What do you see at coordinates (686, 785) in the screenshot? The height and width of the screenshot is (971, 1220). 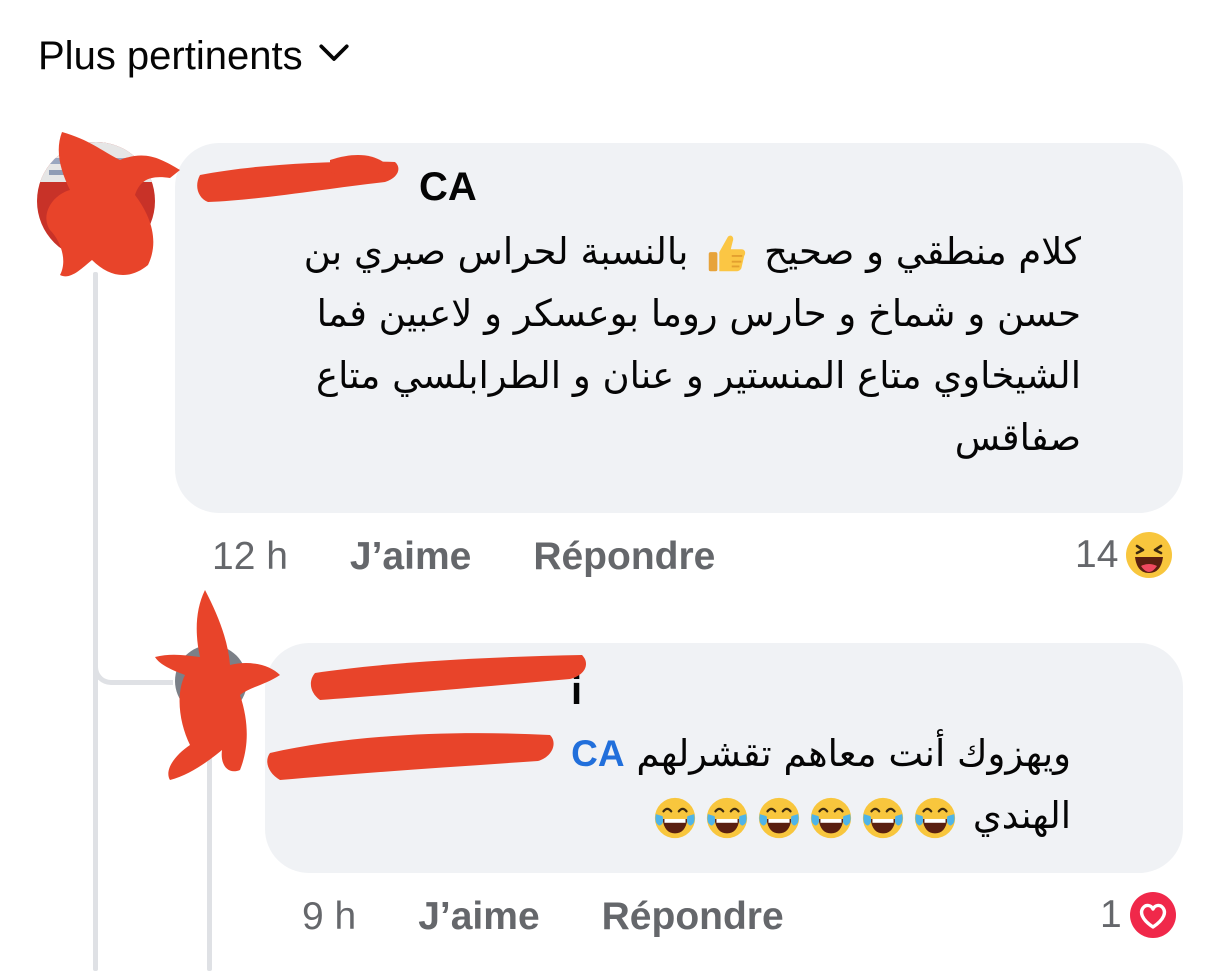 I see `reply-text: ويهزوك أنت معاهم تقشرلهم CA الهندي` at bounding box center [686, 785].